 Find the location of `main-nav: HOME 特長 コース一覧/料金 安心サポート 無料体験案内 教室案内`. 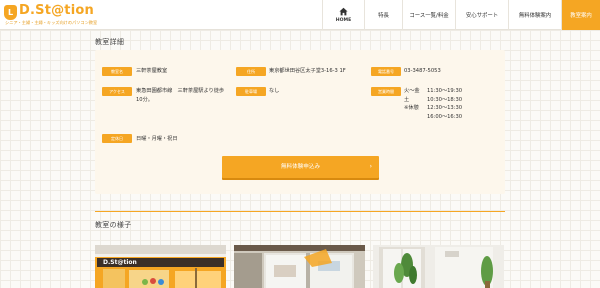

main-nav: HOME 特長 コース一覧/料金 安心サポート 無料体験案内 教室案内 is located at coordinates (461, 15).